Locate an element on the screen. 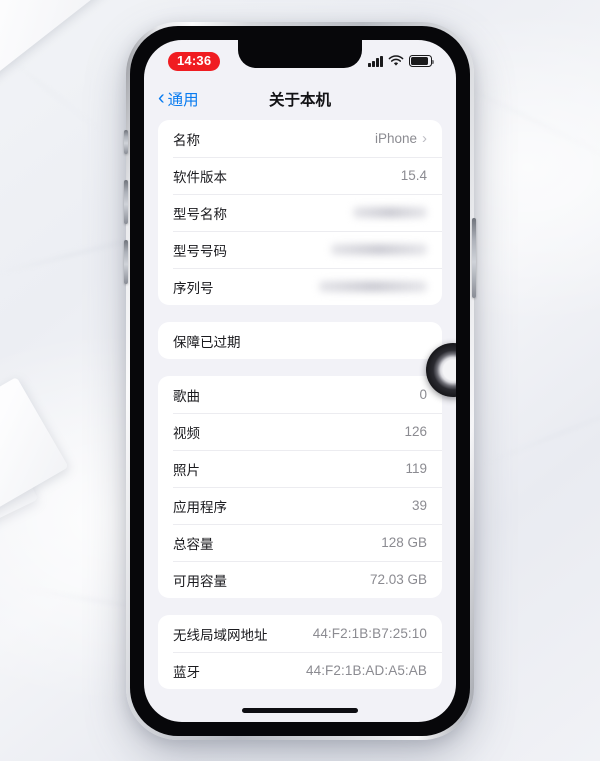  row-label: 保障已过期 is located at coordinates (207, 342).